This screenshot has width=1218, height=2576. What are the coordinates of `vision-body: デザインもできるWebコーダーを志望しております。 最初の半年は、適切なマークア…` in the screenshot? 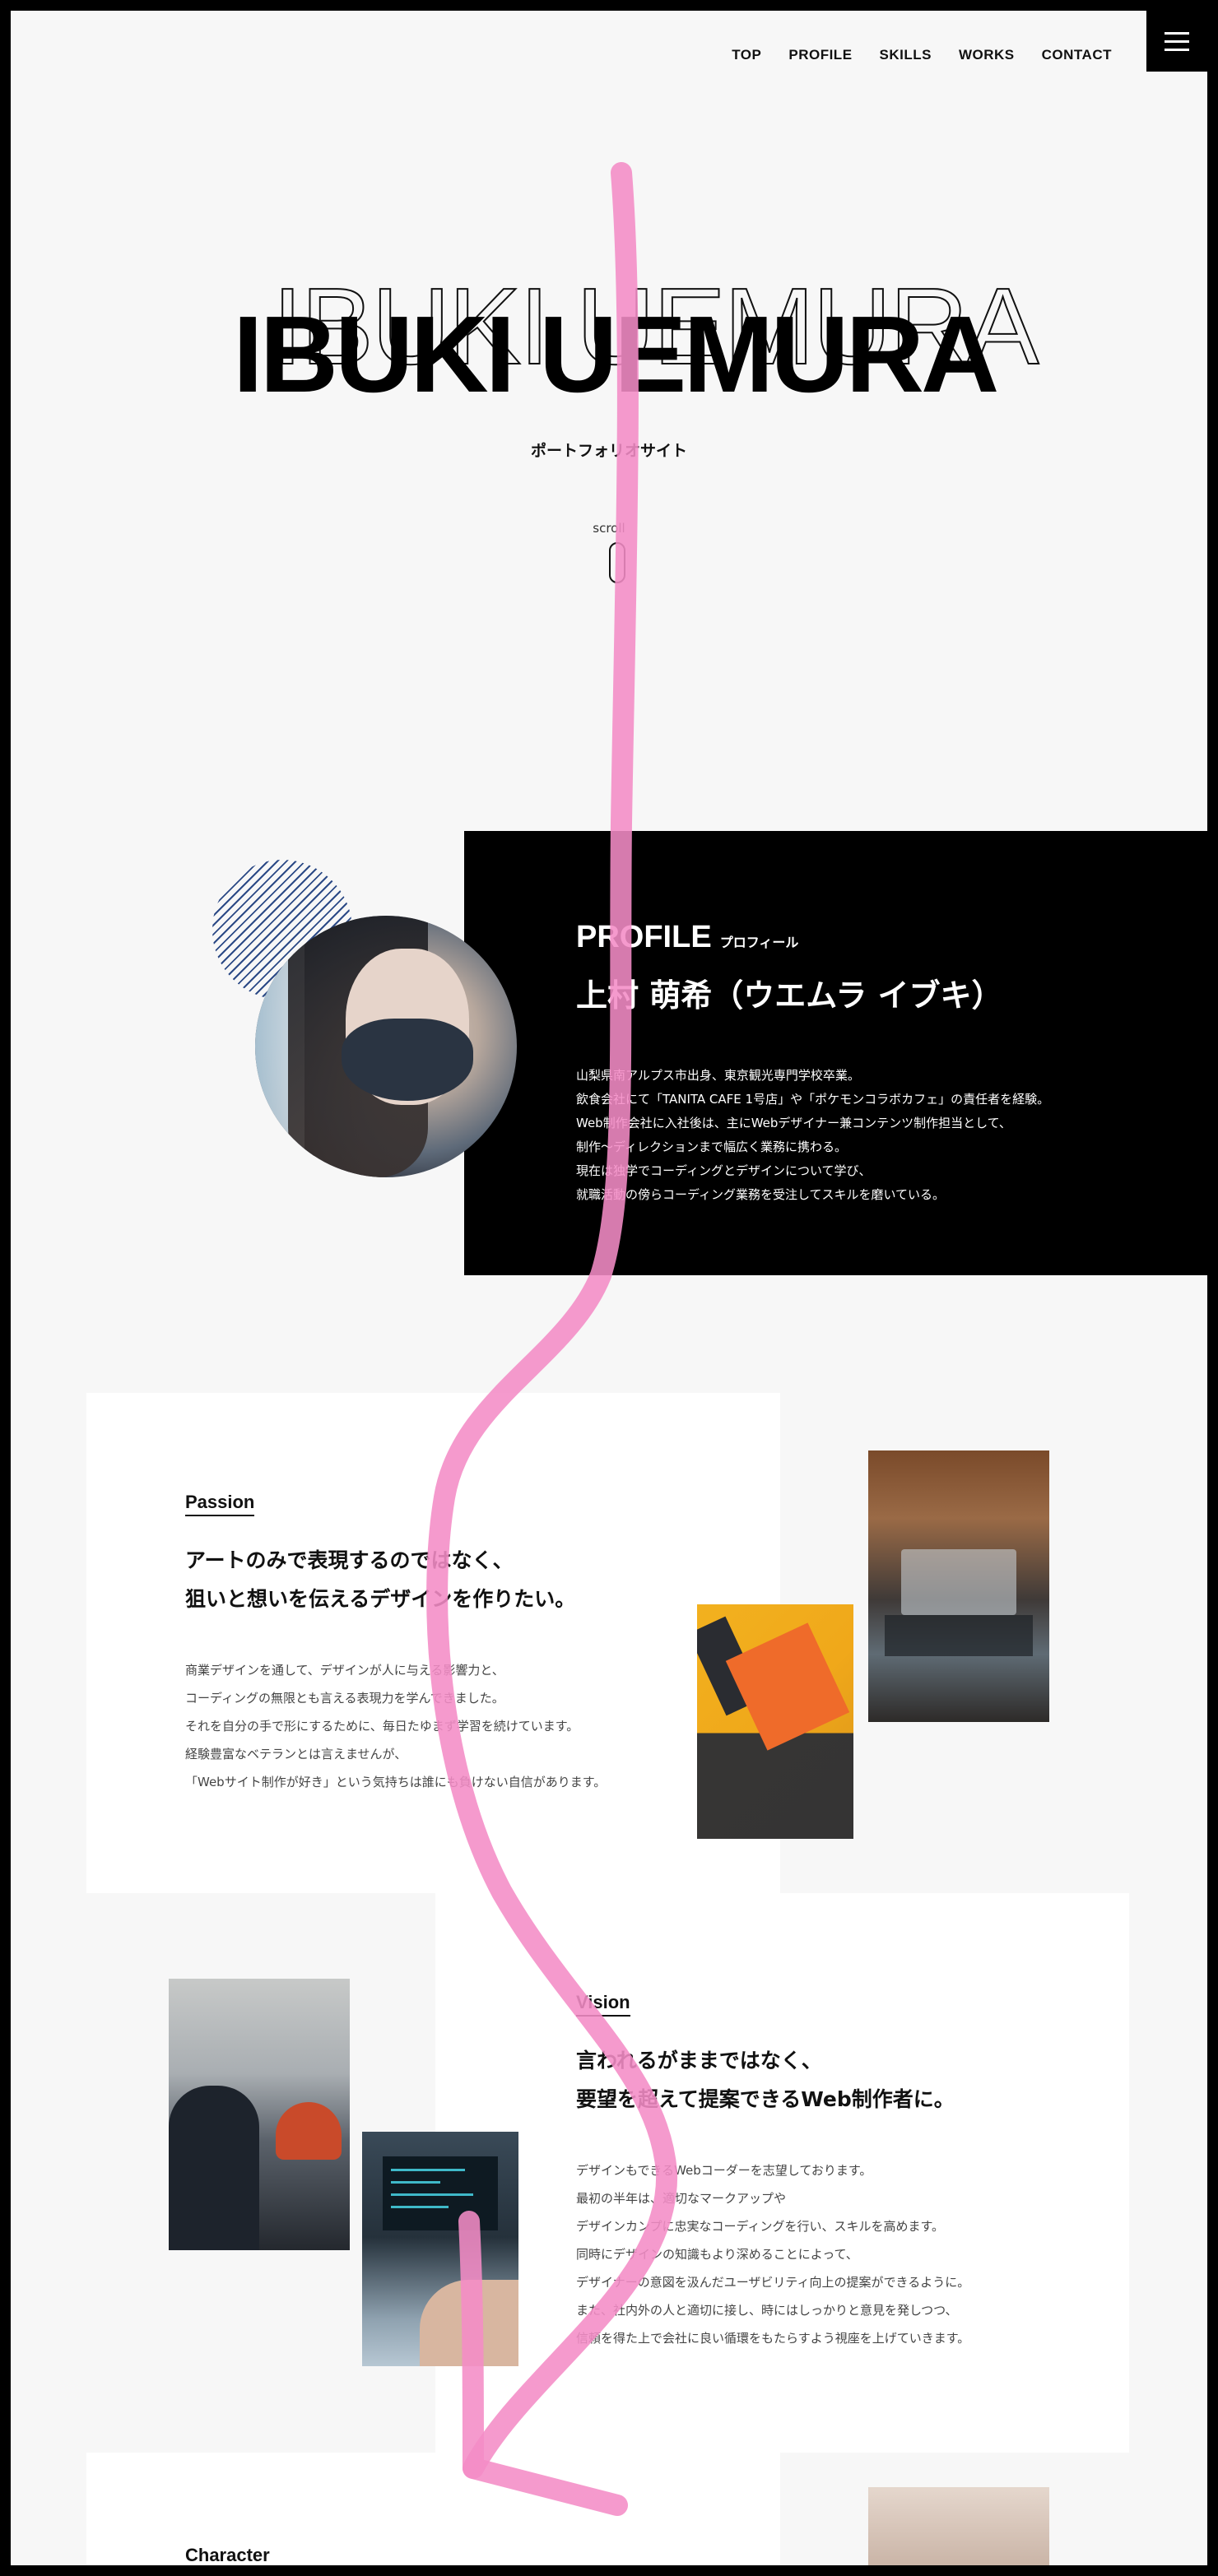 It's located at (773, 2254).